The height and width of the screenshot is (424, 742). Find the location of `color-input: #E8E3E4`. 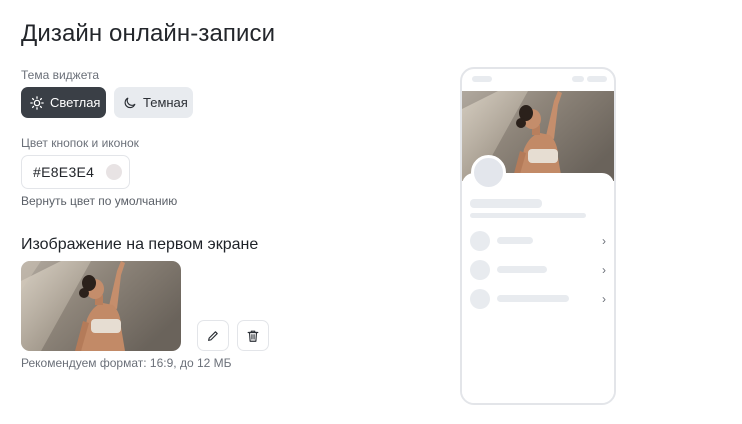

color-input: #E8E3E4 is located at coordinates (75, 172).